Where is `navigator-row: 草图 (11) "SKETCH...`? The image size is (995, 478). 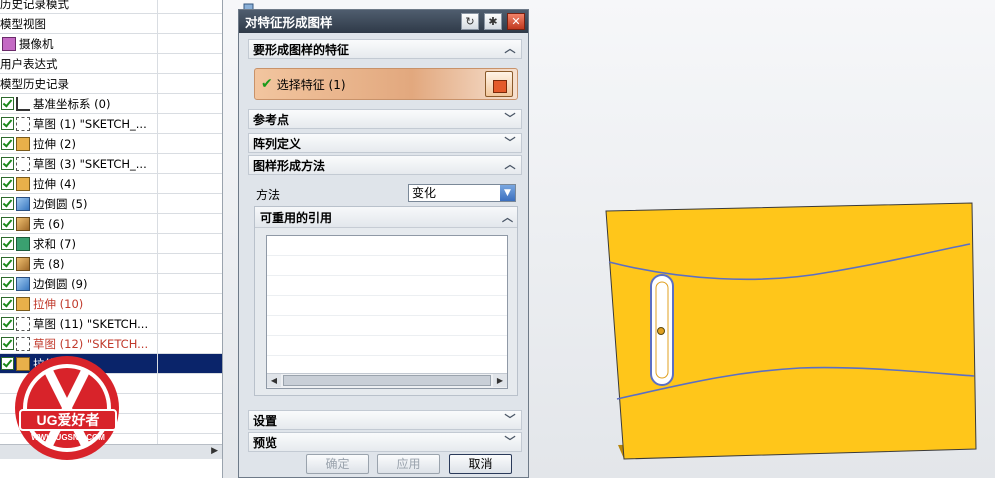
navigator-row: 草图 (11) "SKETCH... is located at coordinates (111, 324).